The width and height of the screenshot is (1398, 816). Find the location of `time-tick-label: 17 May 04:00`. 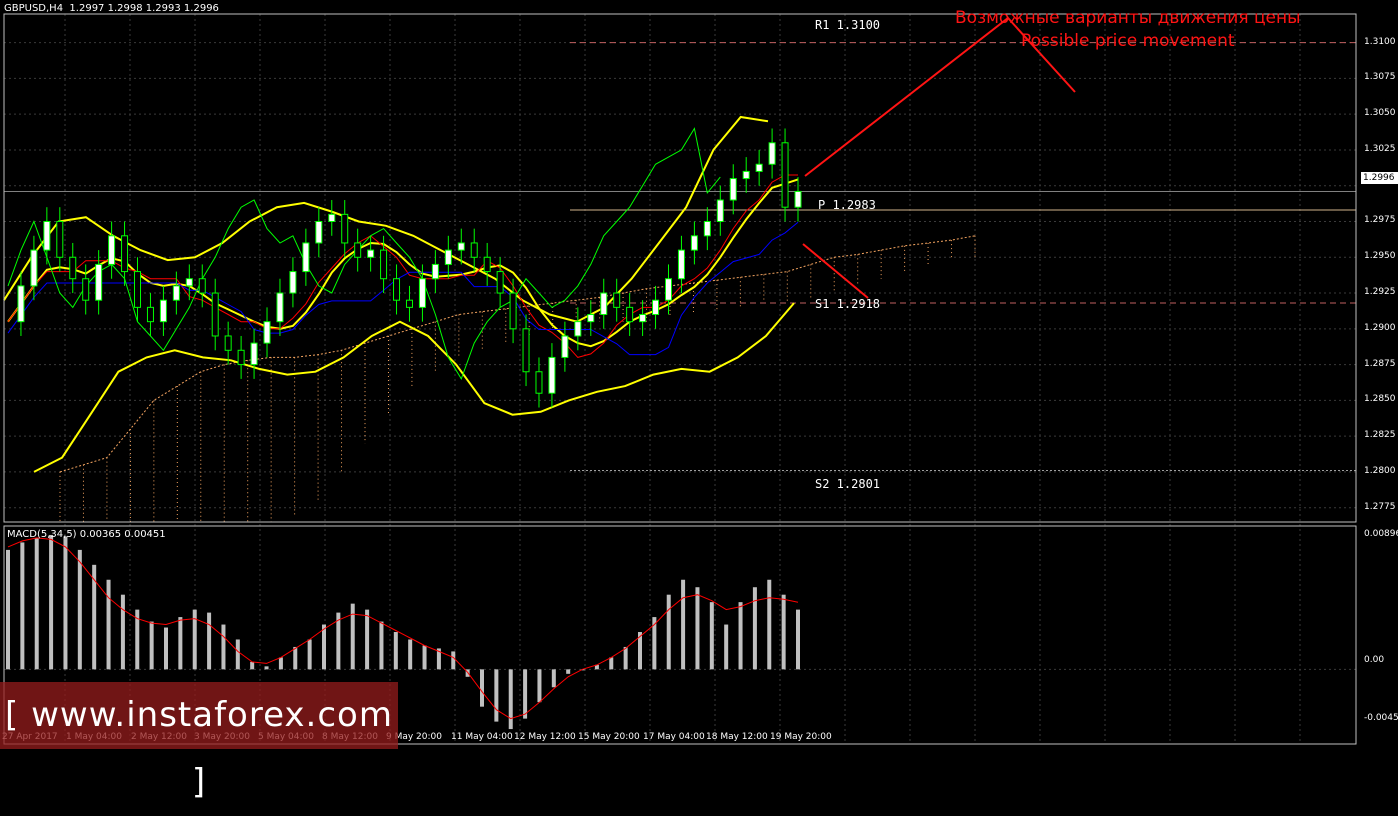

time-tick-label: 17 May 04:00 is located at coordinates (674, 737).